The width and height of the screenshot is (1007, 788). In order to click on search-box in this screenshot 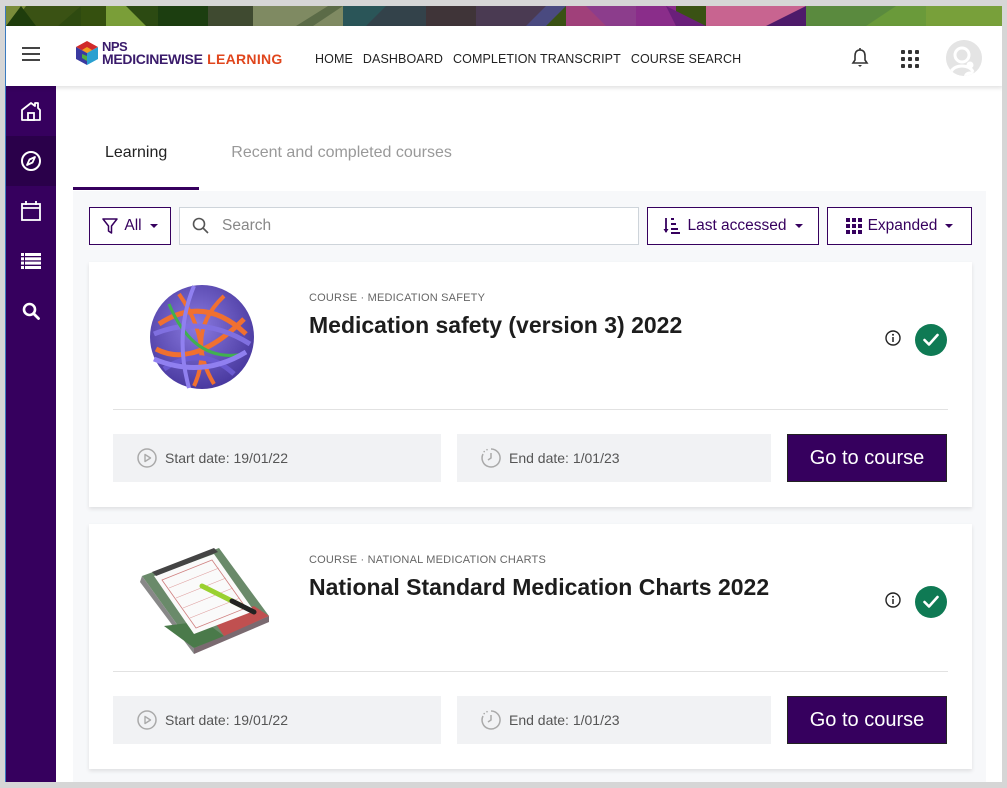, I will do `click(409, 226)`.